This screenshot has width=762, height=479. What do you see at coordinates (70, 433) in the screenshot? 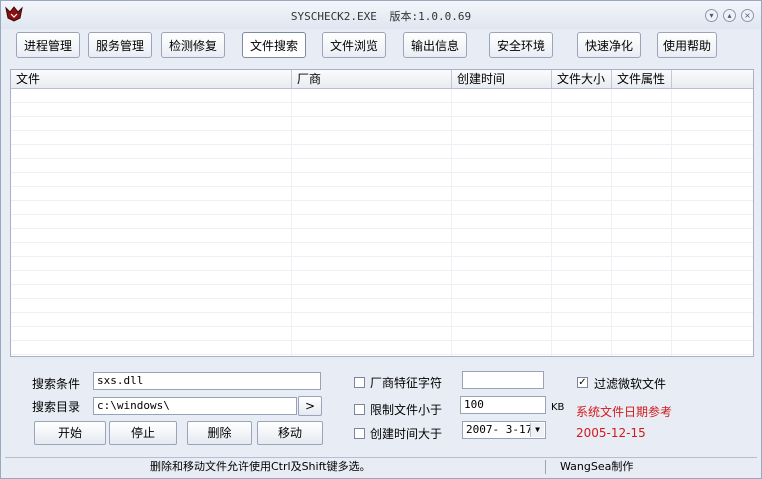
I see `start-button: 开始` at bounding box center [70, 433].